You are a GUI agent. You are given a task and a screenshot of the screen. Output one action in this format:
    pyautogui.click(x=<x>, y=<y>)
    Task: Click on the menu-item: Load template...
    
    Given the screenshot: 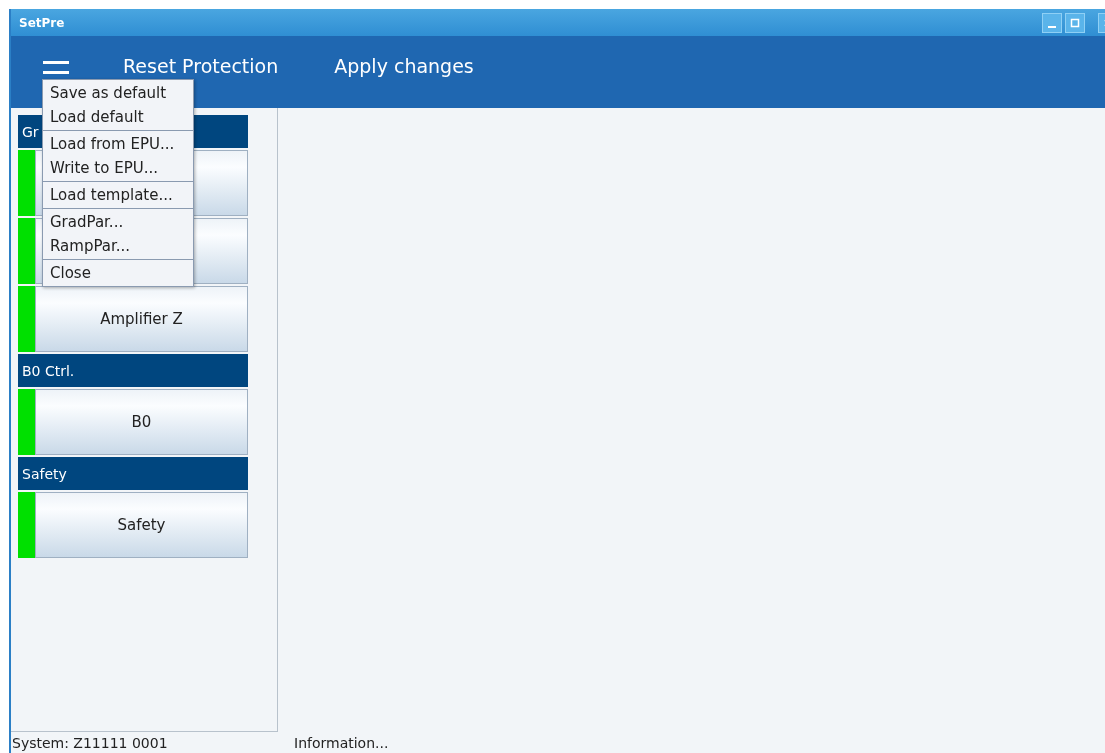 What is the action you would take?
    pyautogui.click(x=118, y=195)
    